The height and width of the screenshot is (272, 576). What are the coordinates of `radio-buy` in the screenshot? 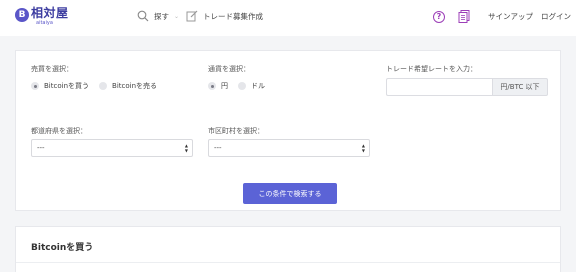 It's located at (35, 86).